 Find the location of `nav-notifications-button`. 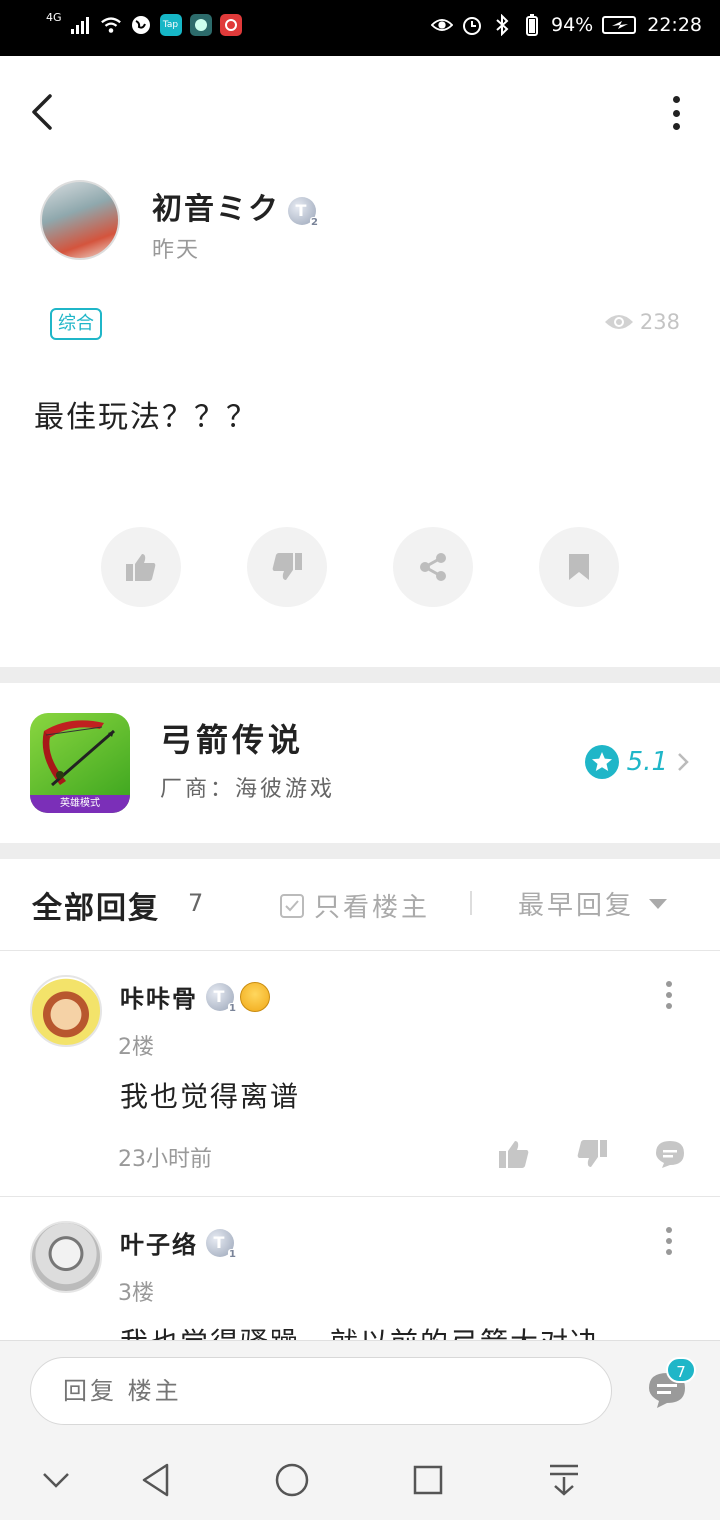

nav-notifications-button is located at coordinates (564, 1480).